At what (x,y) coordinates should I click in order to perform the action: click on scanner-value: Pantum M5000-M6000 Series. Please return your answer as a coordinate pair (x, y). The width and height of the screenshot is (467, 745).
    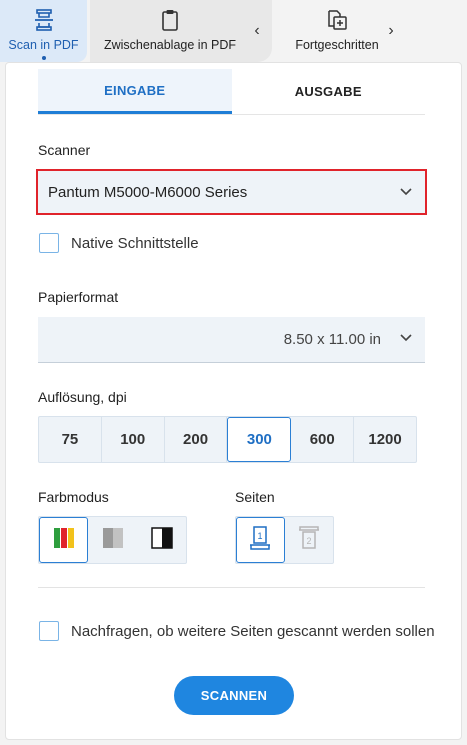
    Looking at the image, I should click on (148, 192).